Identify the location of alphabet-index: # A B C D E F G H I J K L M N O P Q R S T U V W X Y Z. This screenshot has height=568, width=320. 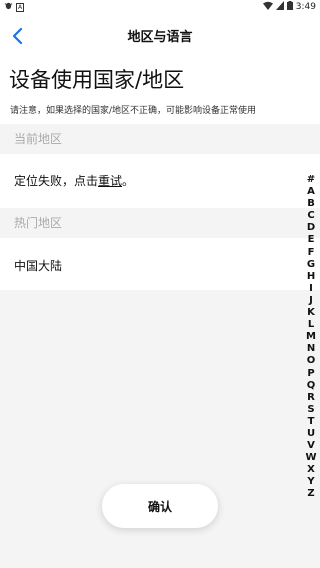
(311, 337).